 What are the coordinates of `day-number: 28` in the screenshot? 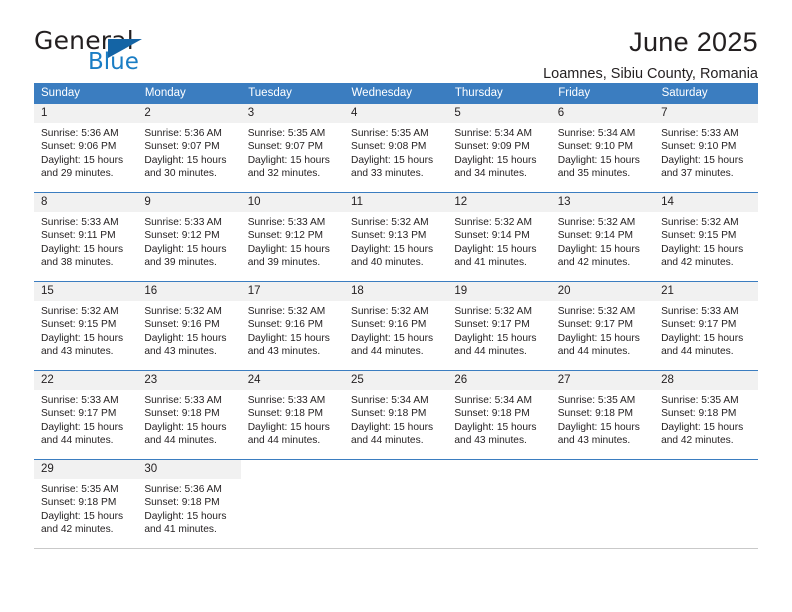 It's located at (706, 380).